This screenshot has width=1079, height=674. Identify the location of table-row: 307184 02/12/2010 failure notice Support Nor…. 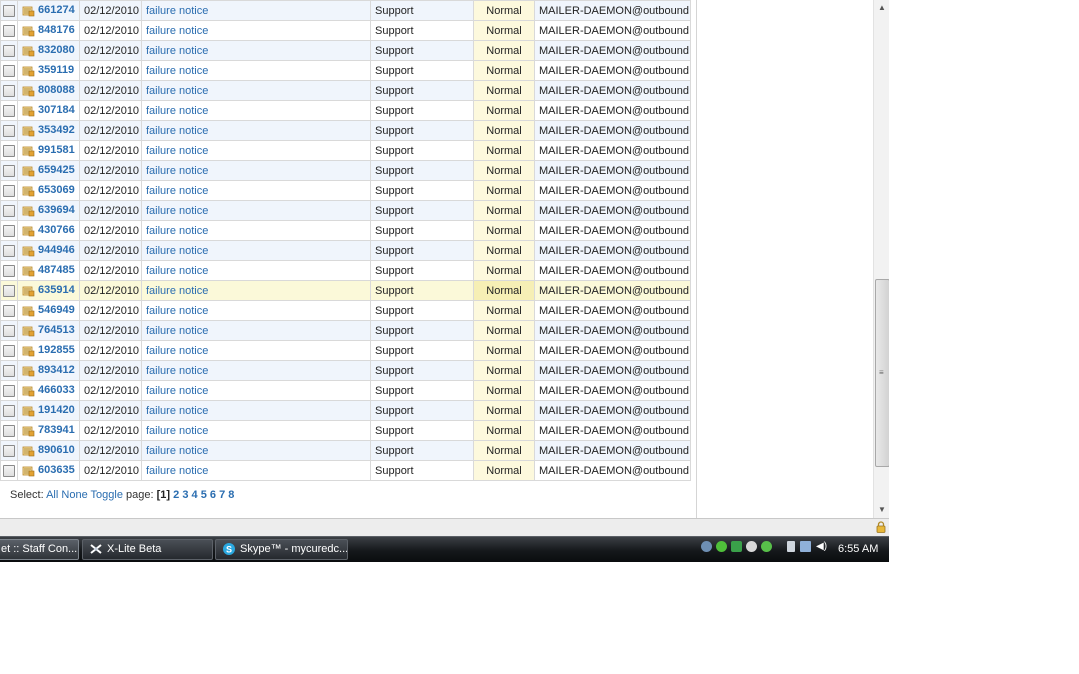
(345, 110).